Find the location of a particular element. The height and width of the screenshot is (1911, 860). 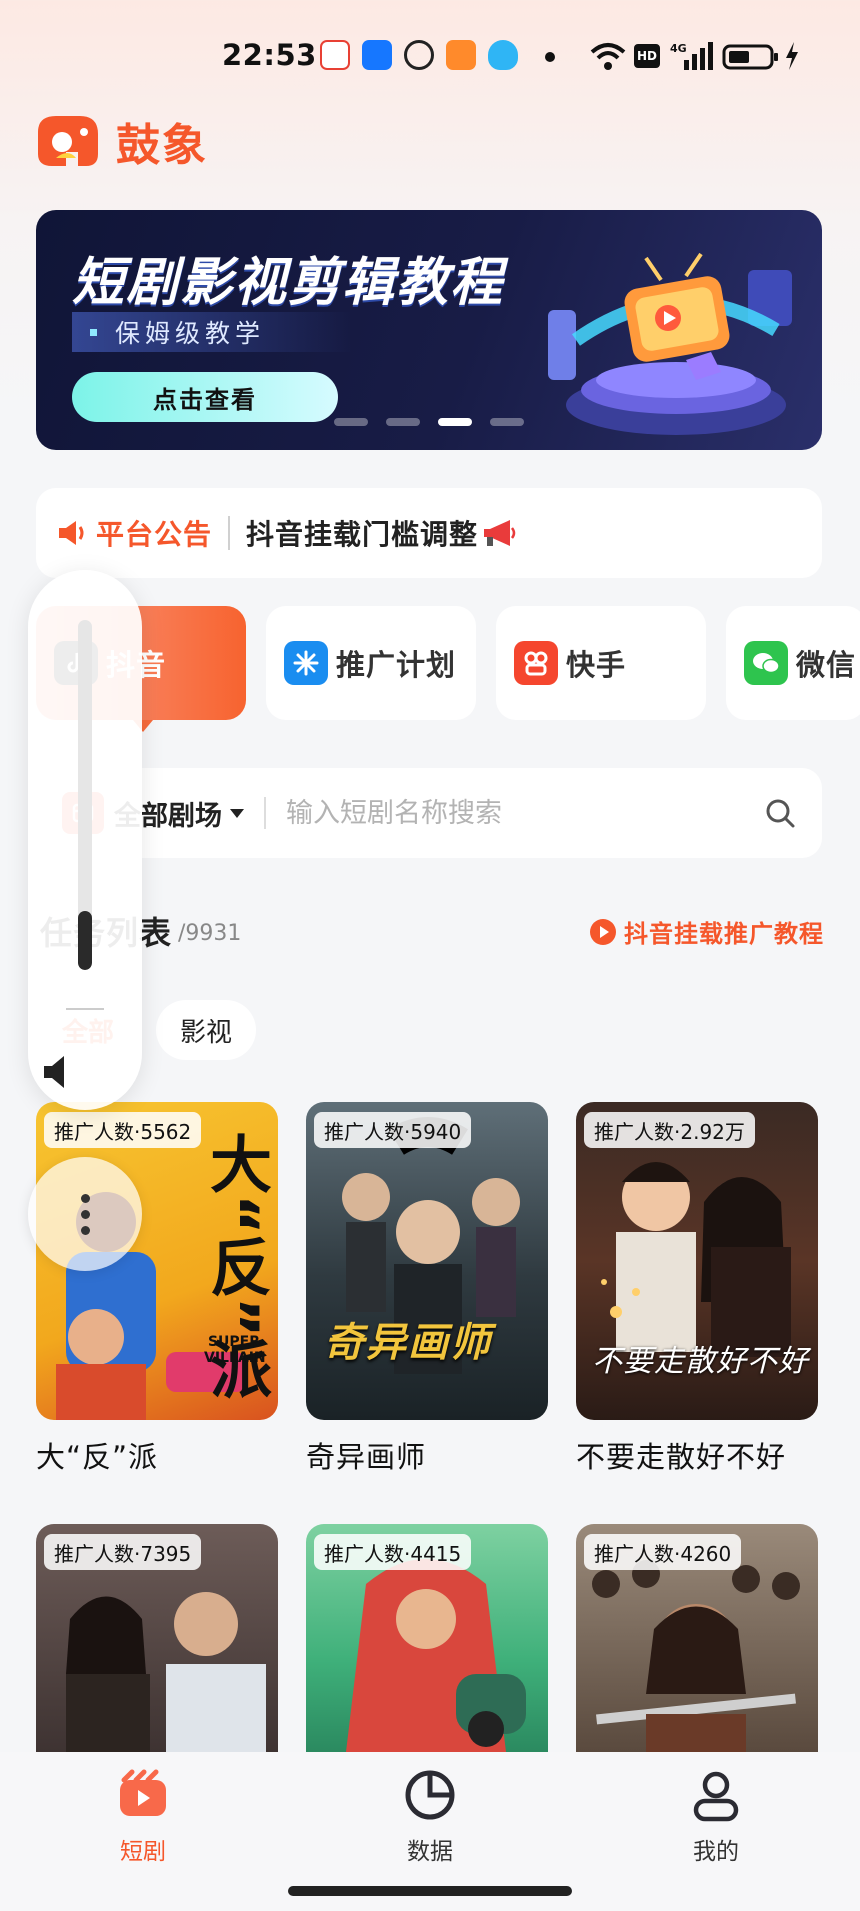

tab-label: 快手 is located at coordinates (596, 665).